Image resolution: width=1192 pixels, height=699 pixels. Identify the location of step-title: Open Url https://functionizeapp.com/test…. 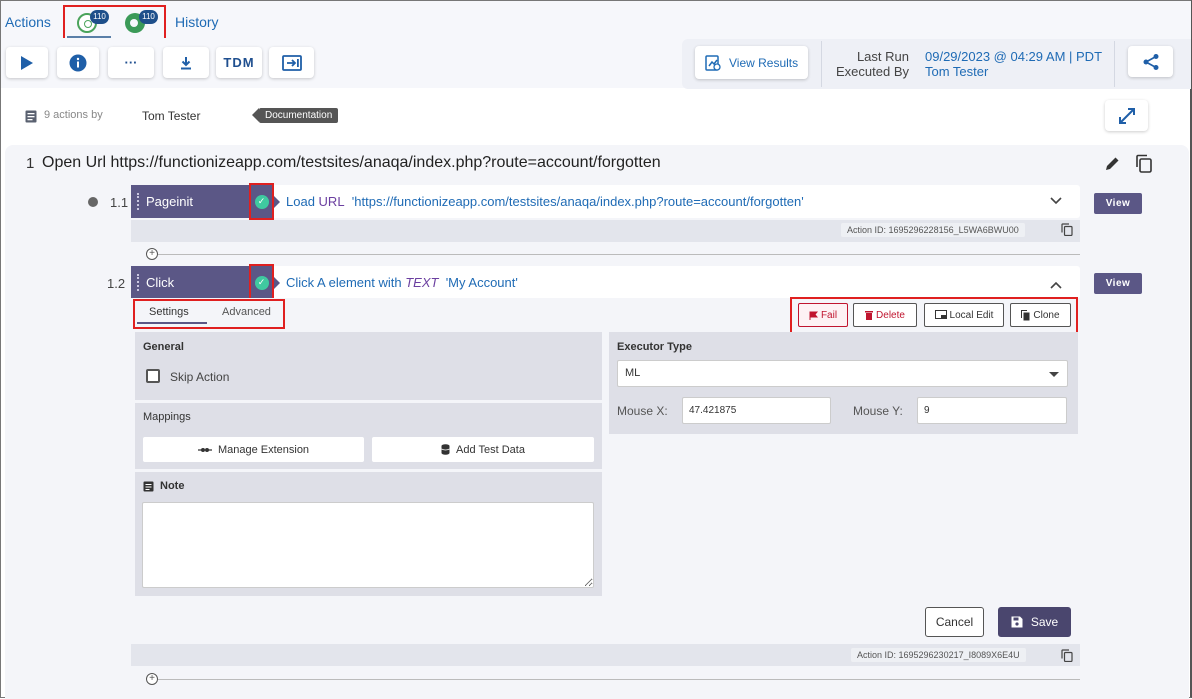
(351, 162).